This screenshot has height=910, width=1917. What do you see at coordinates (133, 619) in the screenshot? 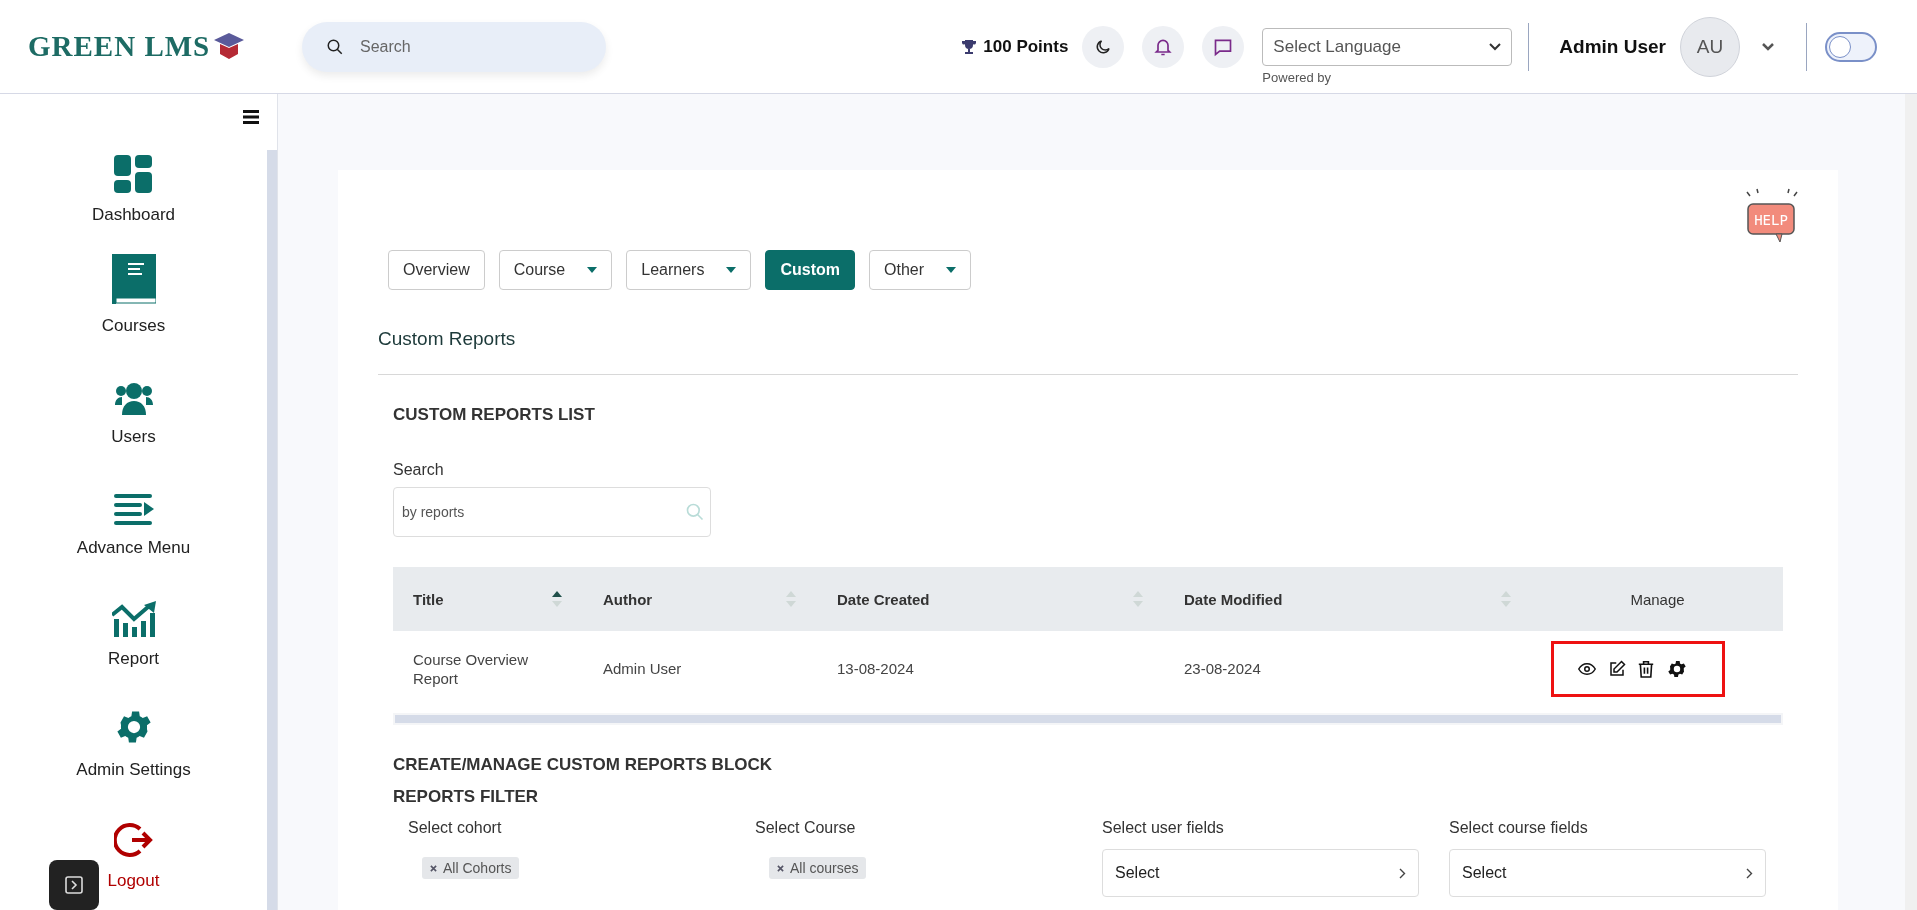
I see `chart-icon` at bounding box center [133, 619].